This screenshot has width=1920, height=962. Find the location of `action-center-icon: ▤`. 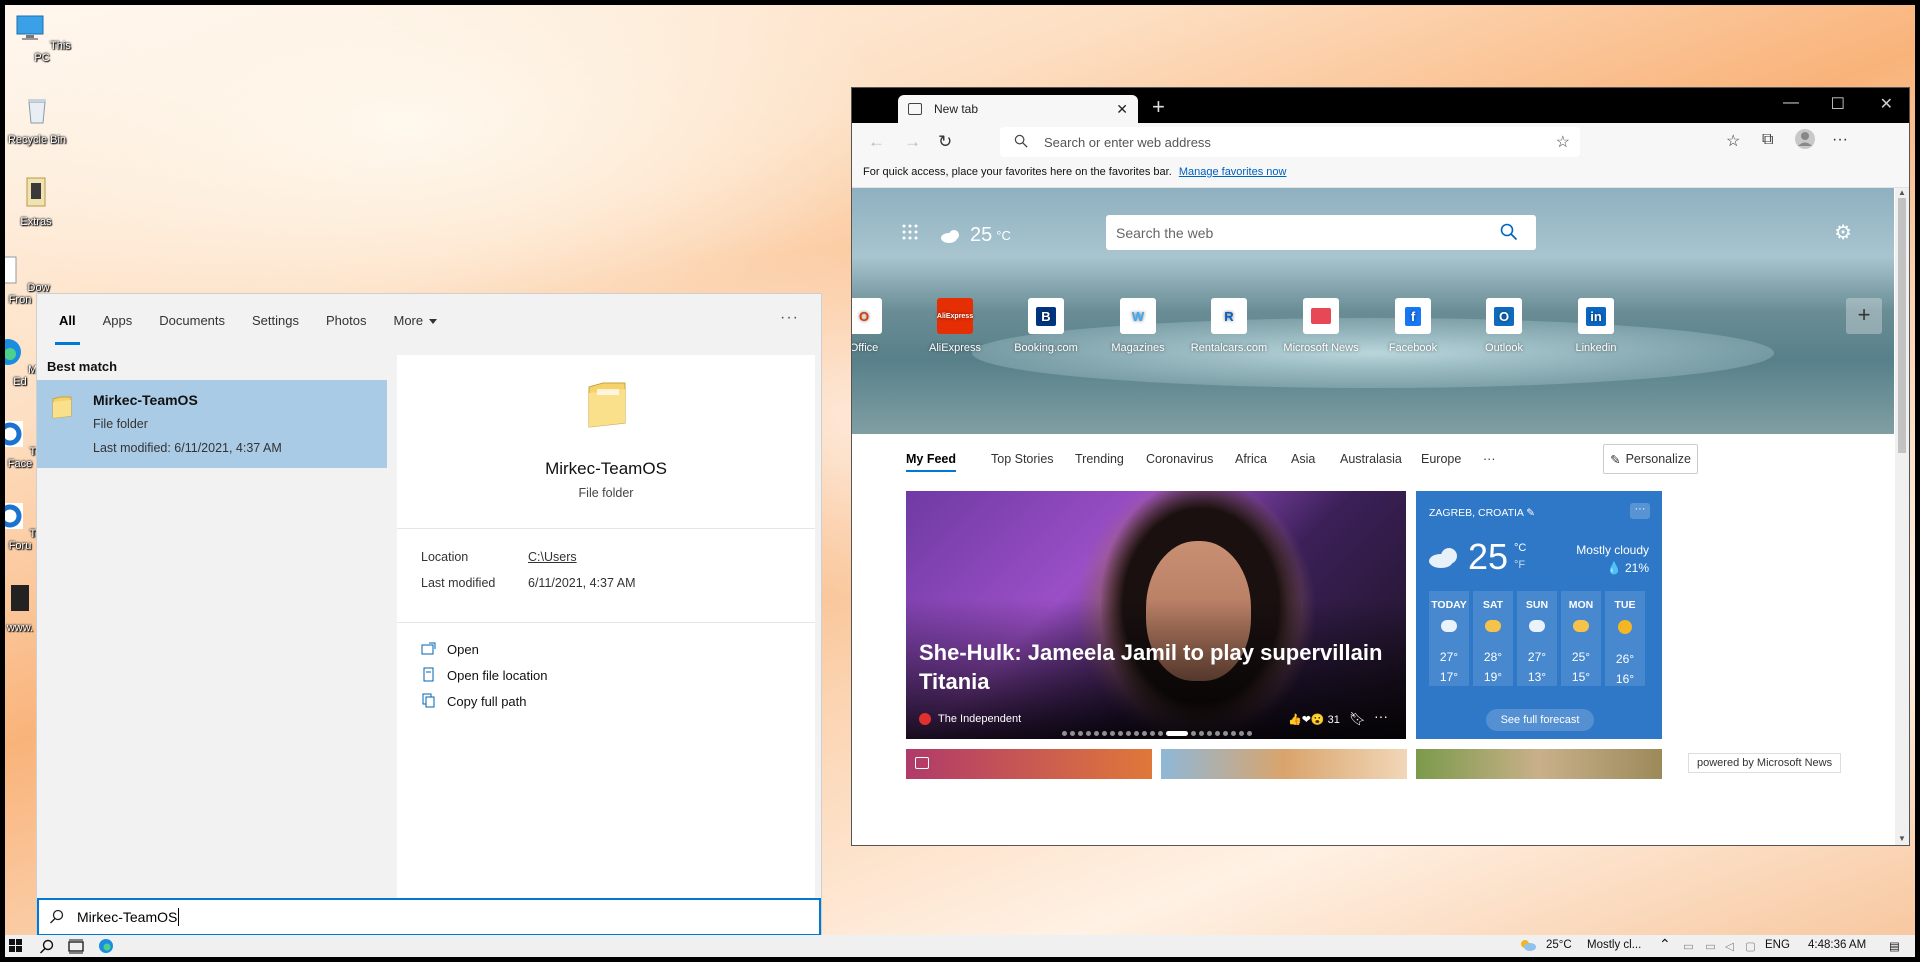

action-center-icon: ▤ is located at coordinates (1894, 946).